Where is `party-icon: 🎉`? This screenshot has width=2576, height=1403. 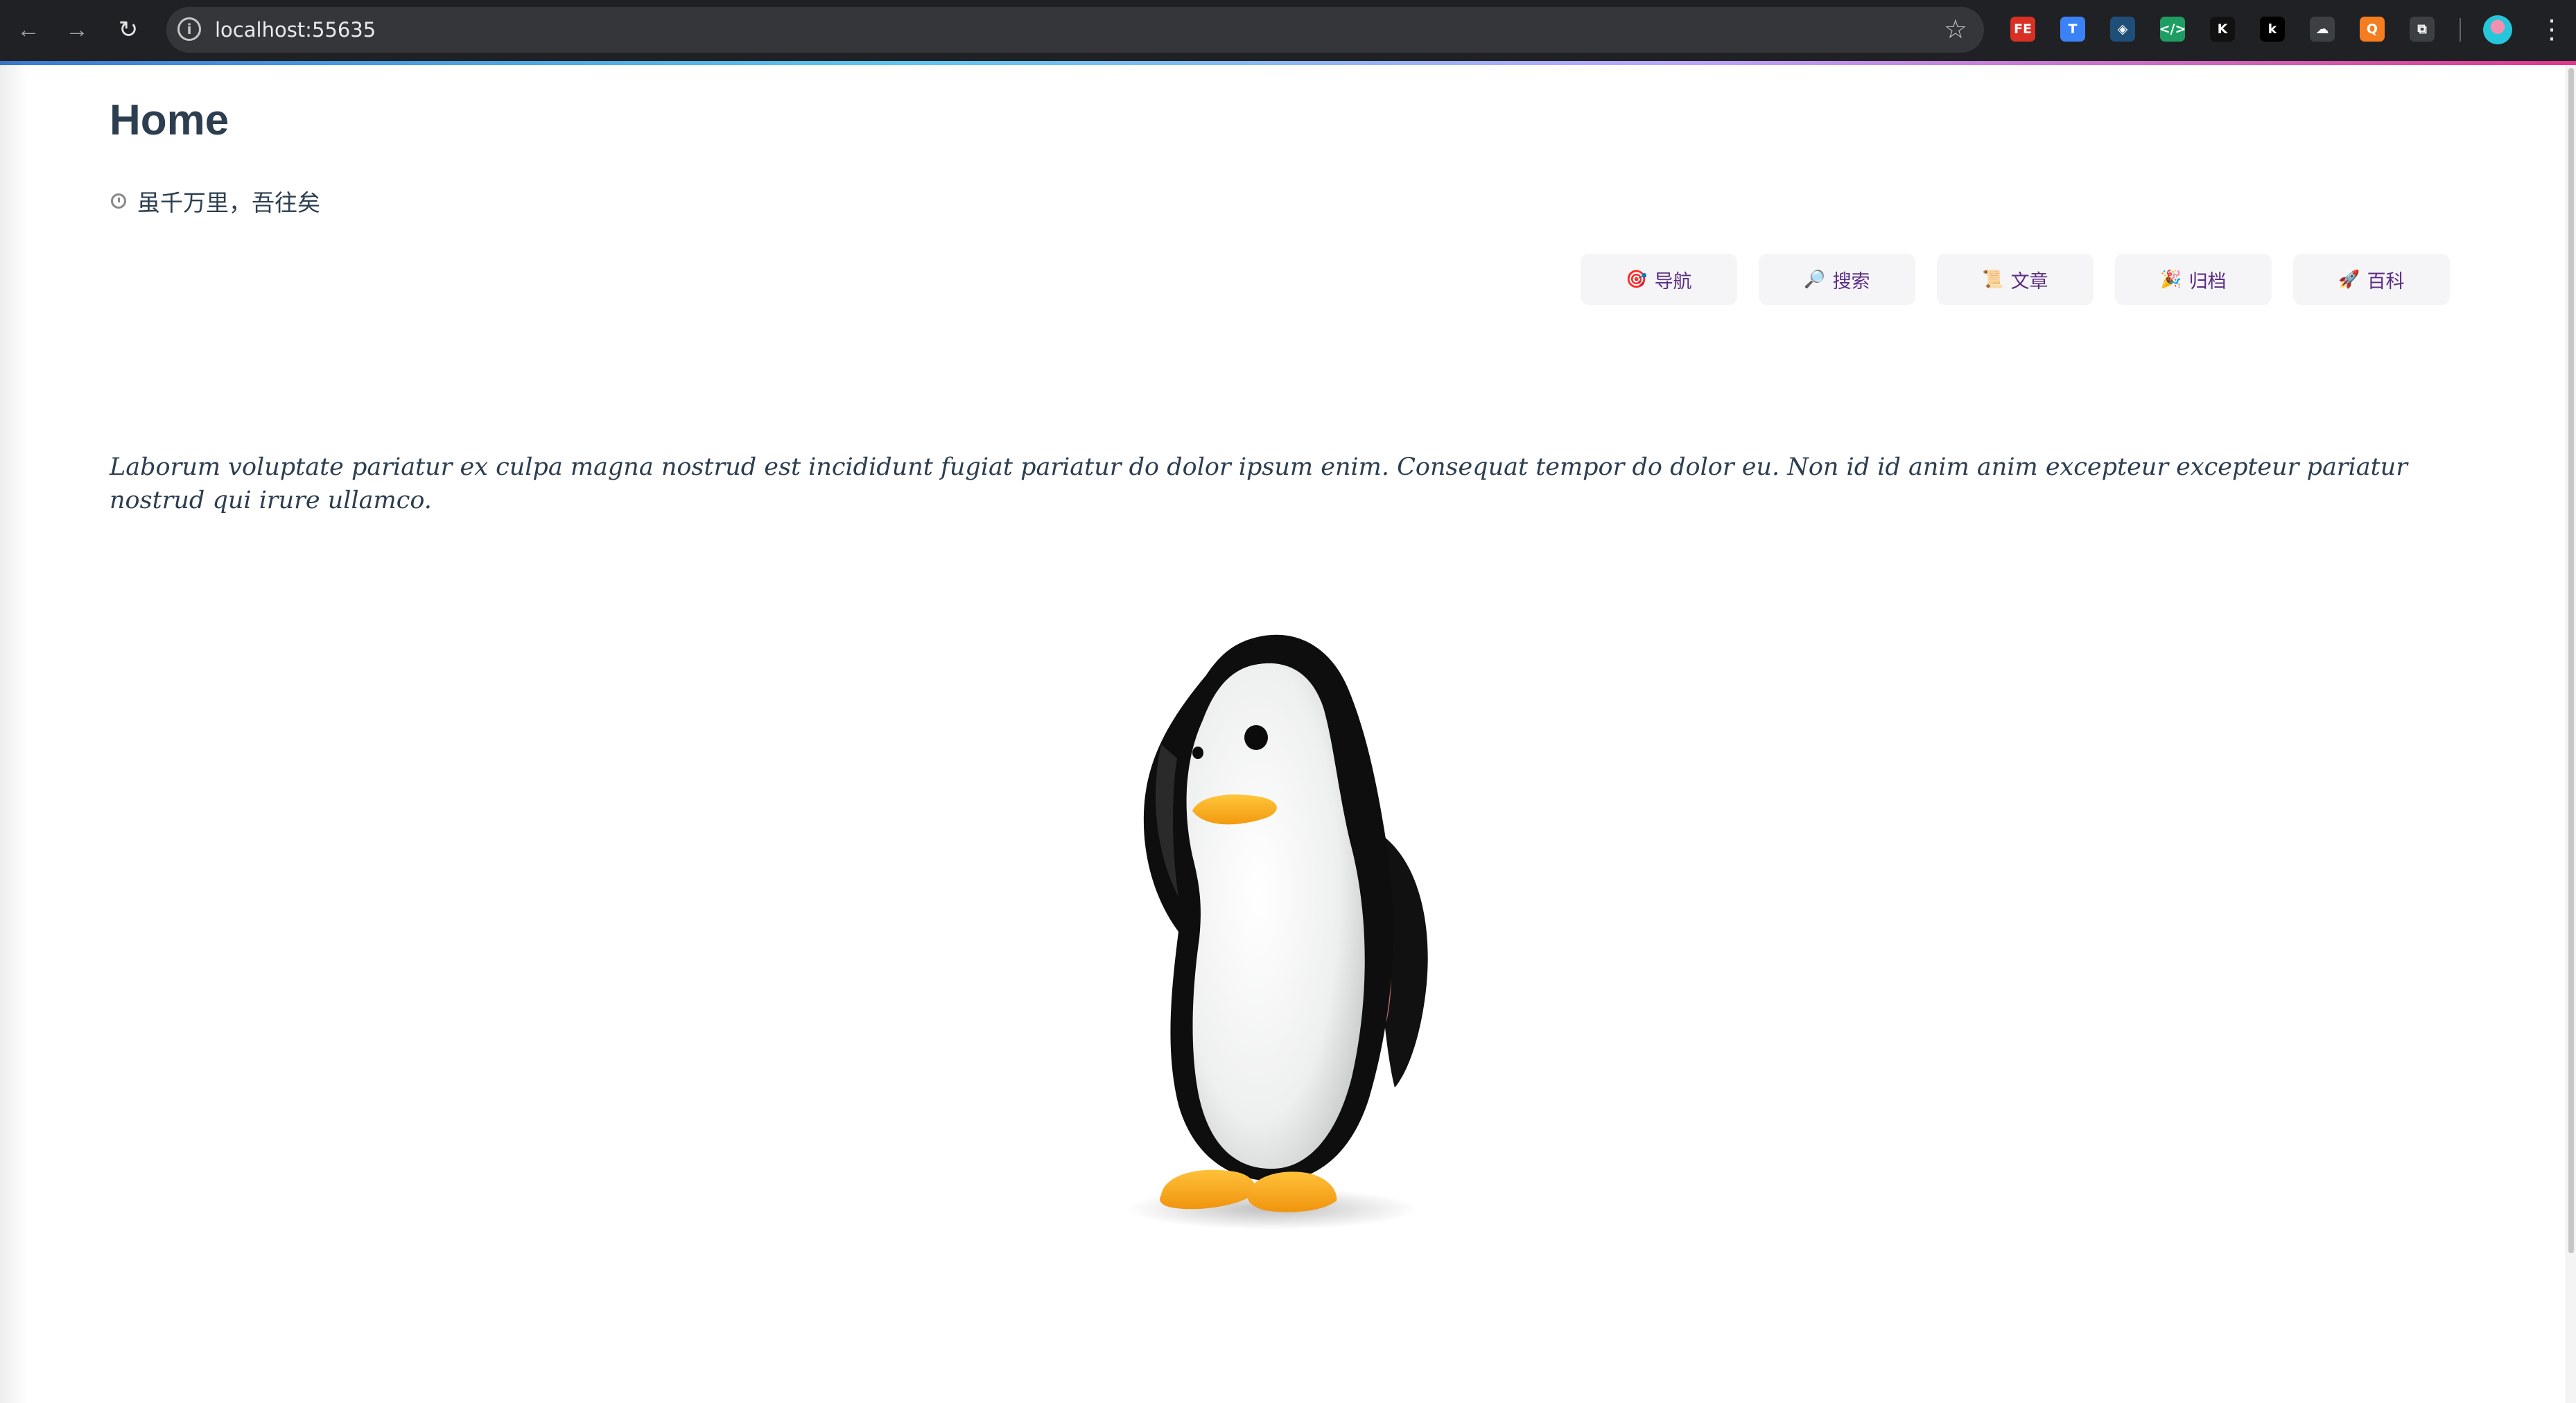 party-icon: 🎉 is located at coordinates (2171, 279).